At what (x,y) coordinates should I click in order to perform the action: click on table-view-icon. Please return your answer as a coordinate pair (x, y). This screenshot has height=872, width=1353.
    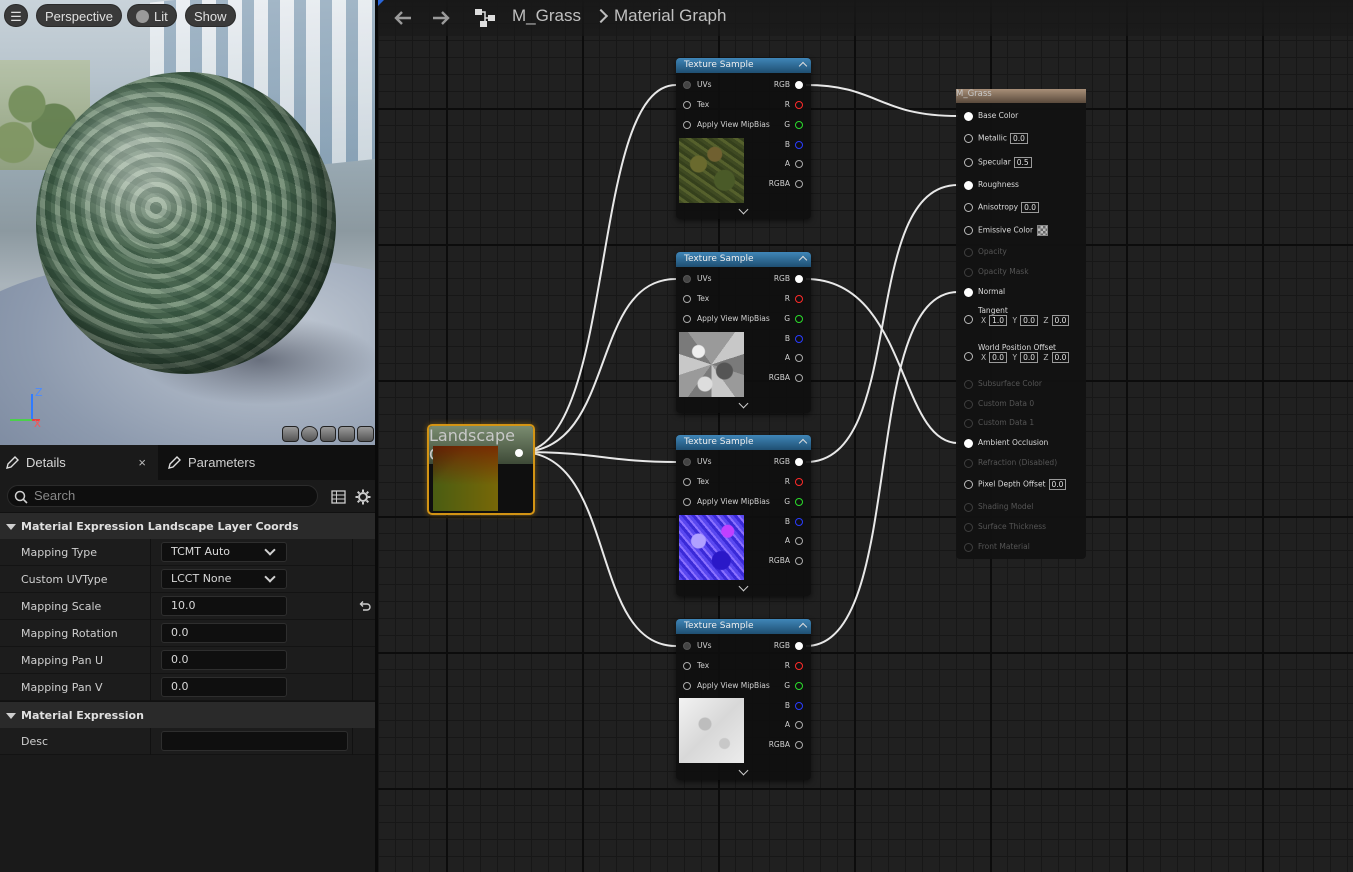
    Looking at the image, I should click on (338, 497).